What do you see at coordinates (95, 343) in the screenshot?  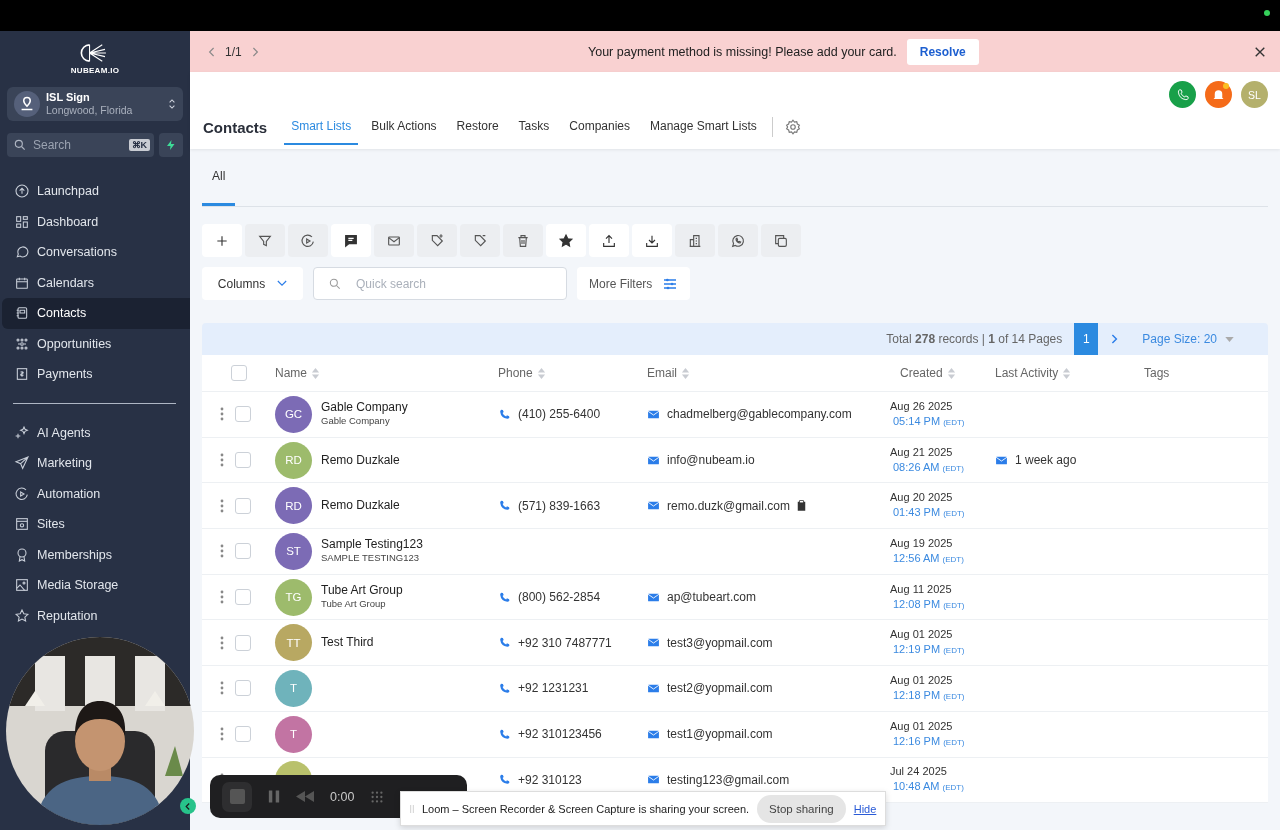 I see `nav-item: Opportunities` at bounding box center [95, 343].